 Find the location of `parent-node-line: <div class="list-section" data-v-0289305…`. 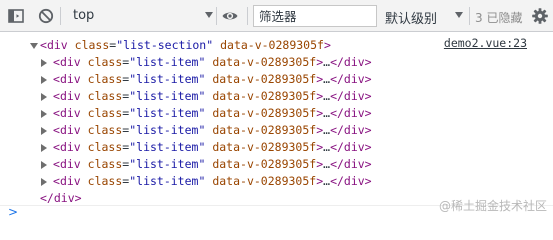

parent-node-line: <div class="list-section" data-v-0289305… is located at coordinates (276, 45).